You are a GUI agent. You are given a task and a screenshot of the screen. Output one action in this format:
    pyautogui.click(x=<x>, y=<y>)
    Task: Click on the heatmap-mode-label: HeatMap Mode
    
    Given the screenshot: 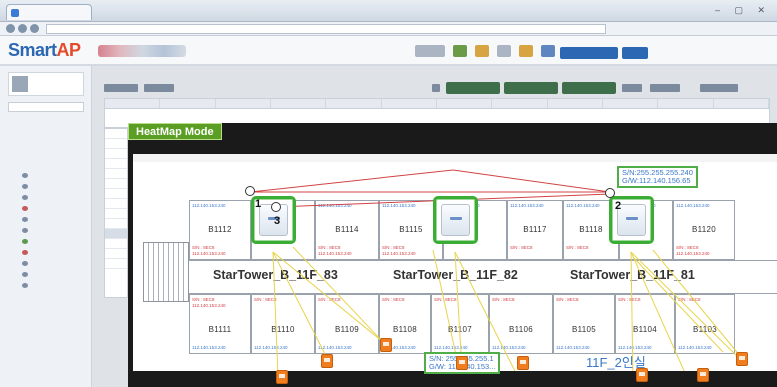 What is the action you would take?
    pyautogui.click(x=175, y=131)
    